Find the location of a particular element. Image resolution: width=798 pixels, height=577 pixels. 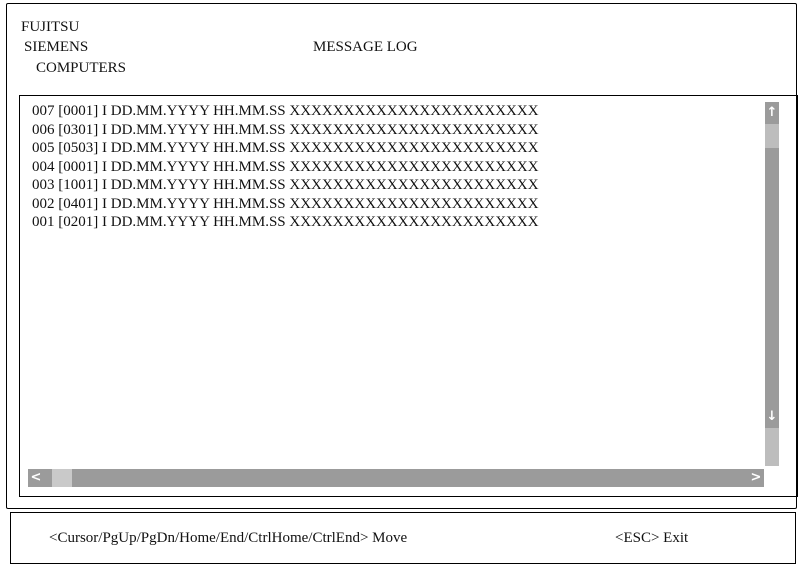

brand-line-computers: COMPUTERS is located at coordinates (81, 68).